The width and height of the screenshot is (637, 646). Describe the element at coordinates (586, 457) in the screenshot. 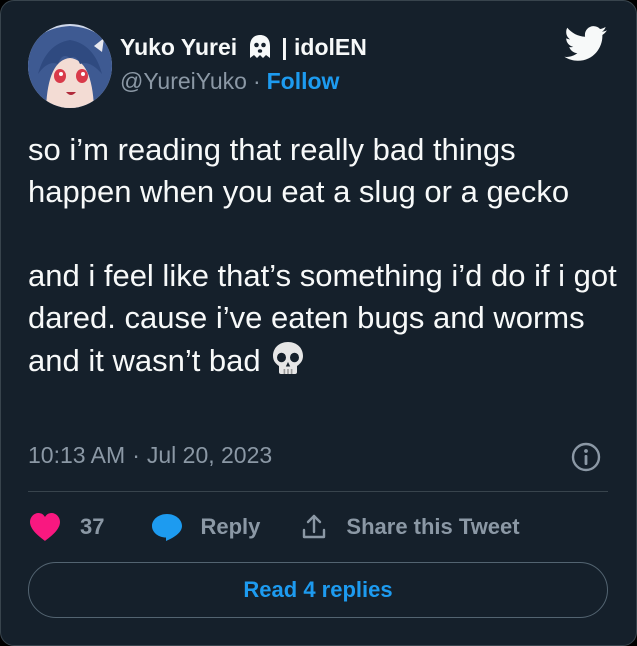

I see `info-icon` at that location.